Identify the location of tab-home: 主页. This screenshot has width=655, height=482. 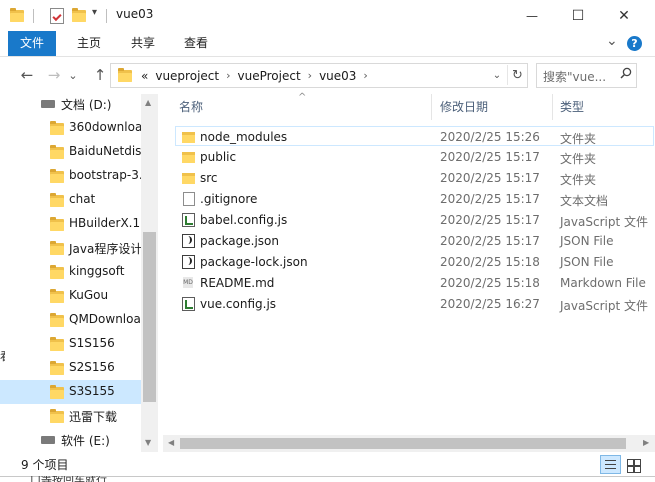
(89, 43).